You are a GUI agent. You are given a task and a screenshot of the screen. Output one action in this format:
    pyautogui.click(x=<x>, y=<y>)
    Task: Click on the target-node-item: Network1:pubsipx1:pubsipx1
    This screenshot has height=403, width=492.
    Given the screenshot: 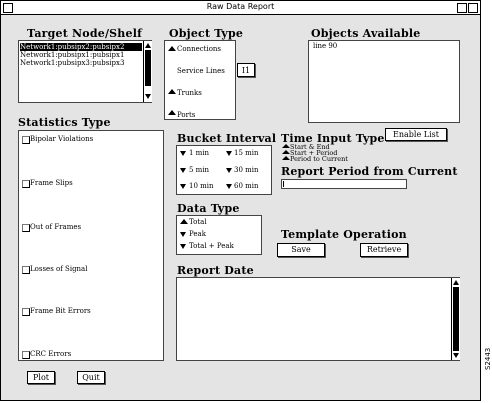 What is the action you would take?
    pyautogui.click(x=72, y=55)
    